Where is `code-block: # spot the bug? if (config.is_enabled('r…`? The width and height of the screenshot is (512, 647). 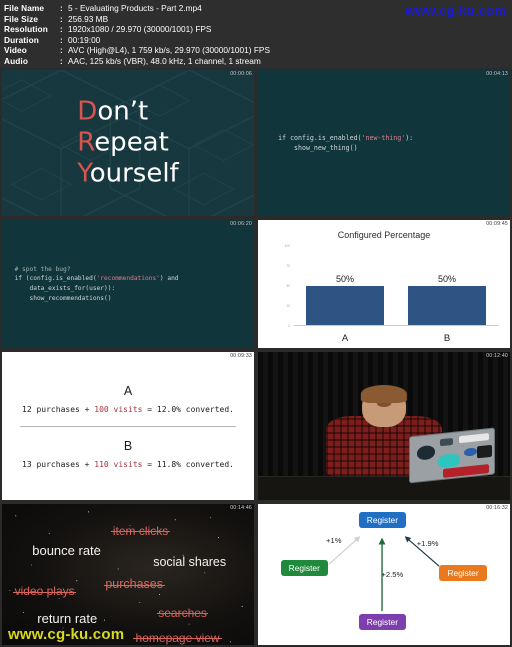
code-block: # spot the bug? if (config.is_enabled('r… is located at coordinates (97, 284).